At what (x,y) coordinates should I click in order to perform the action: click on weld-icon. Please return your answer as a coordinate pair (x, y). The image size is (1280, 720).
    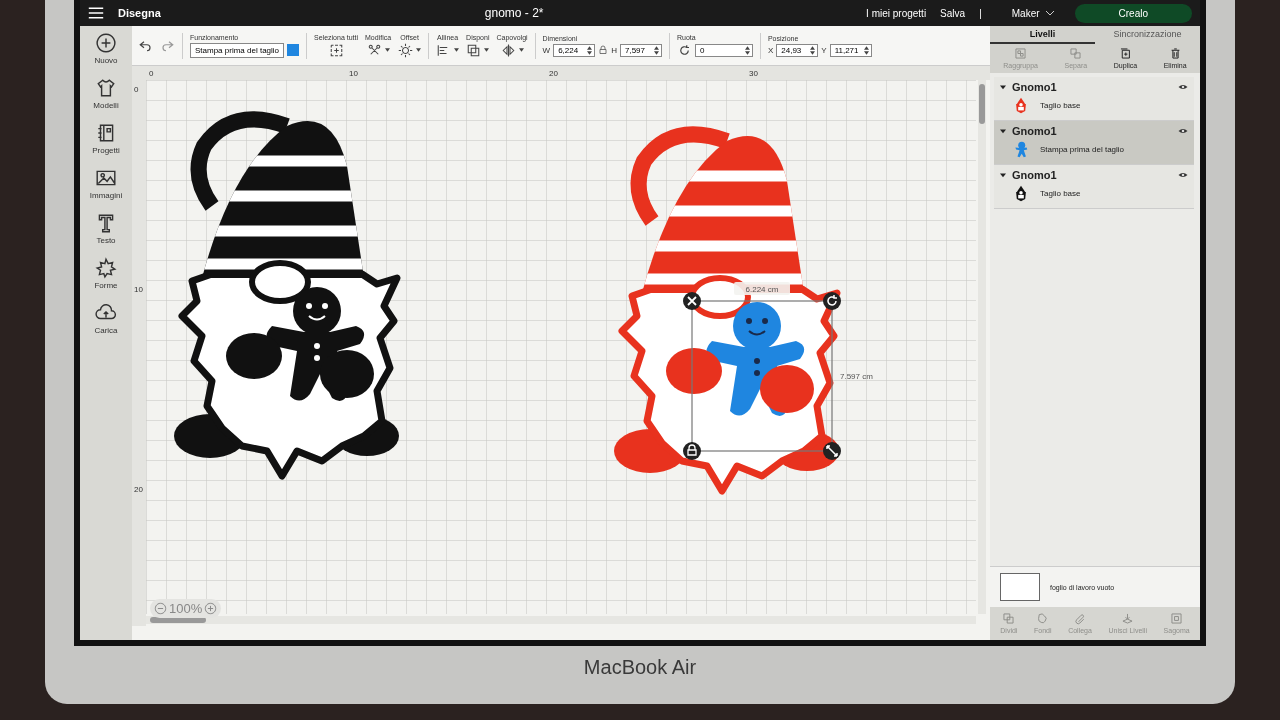
    Looking at the image, I should click on (1043, 618).